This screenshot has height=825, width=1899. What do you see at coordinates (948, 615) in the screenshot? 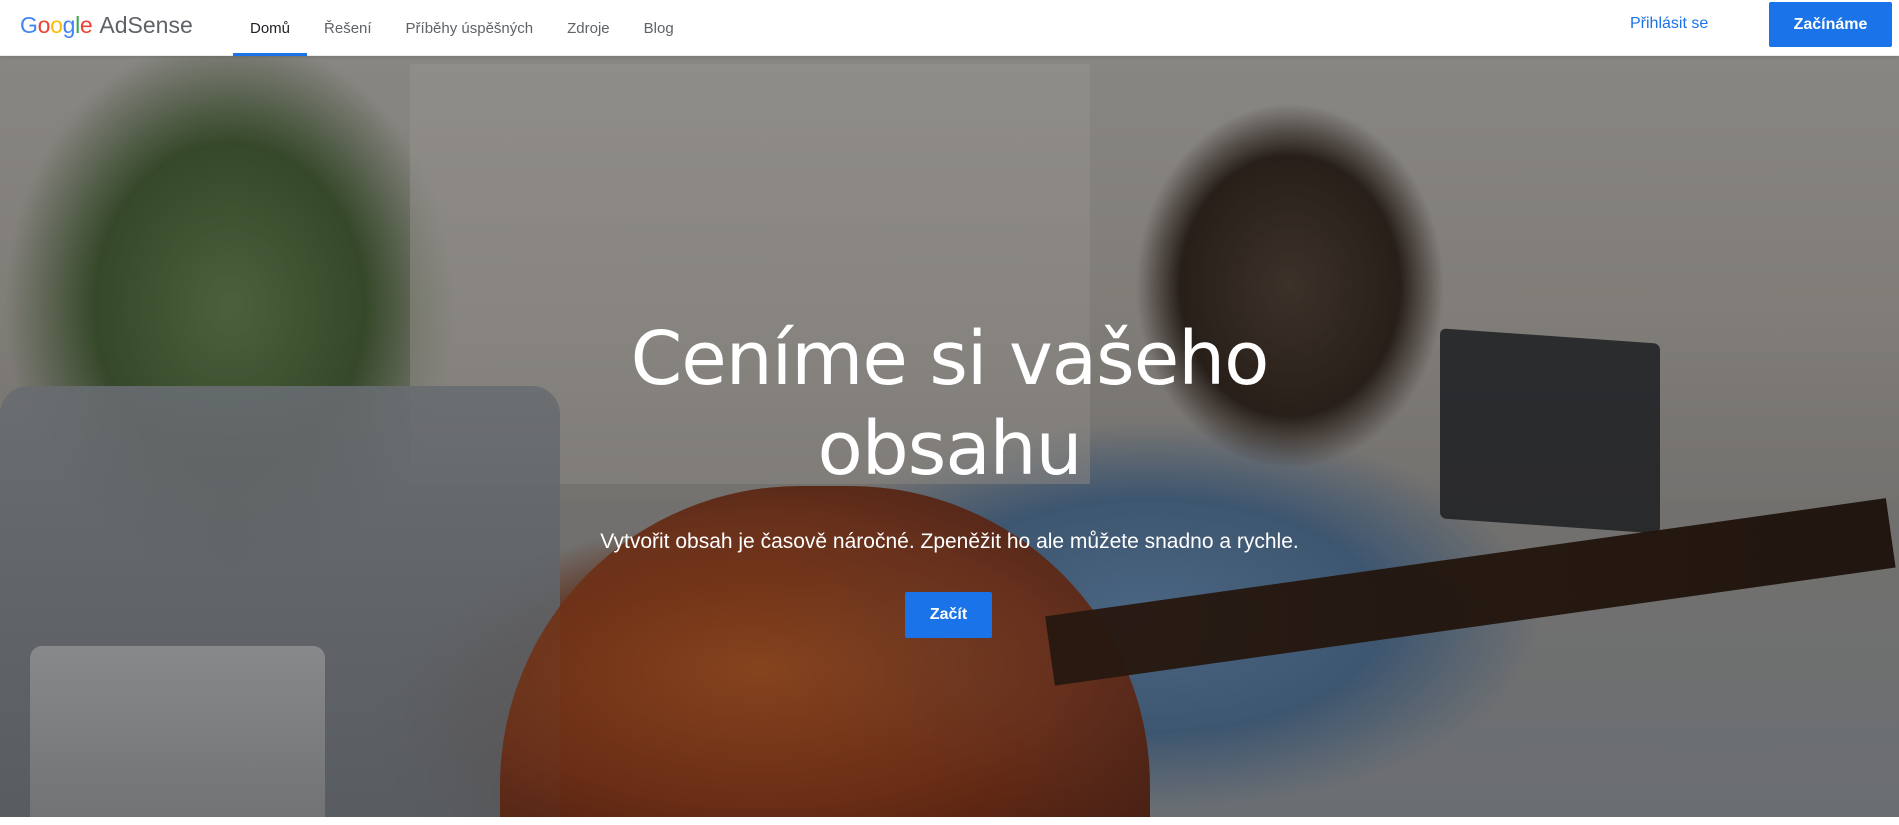
I see `start-button: Začít` at bounding box center [948, 615].